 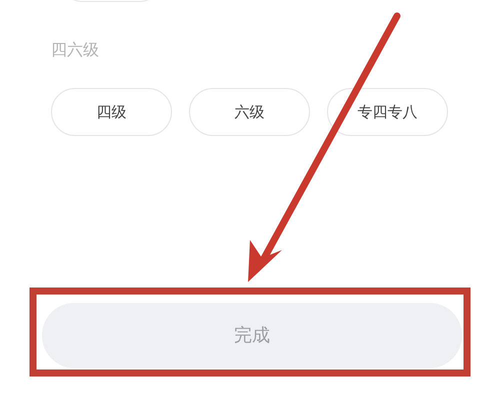 I want to click on option-button: 专四专八, so click(x=387, y=112).